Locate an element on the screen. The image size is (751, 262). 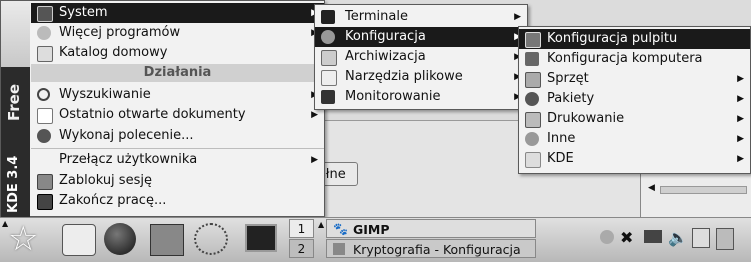
network-icon is located at coordinates (211, 239).